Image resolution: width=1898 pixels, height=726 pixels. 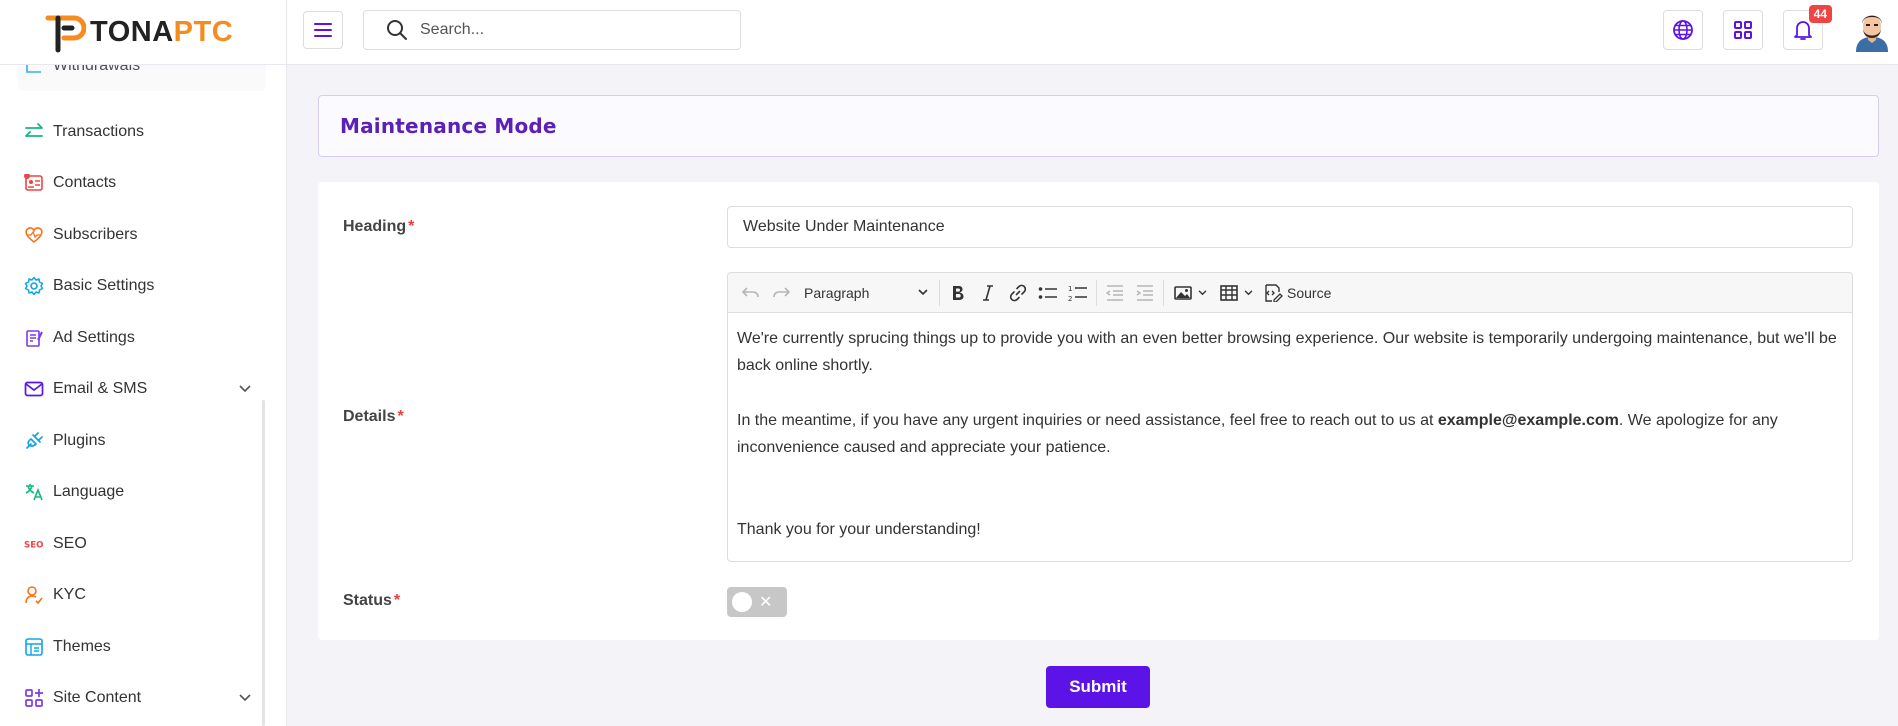 I want to click on sidebar-item-email-sms: Email & SMS, so click(x=139, y=389).